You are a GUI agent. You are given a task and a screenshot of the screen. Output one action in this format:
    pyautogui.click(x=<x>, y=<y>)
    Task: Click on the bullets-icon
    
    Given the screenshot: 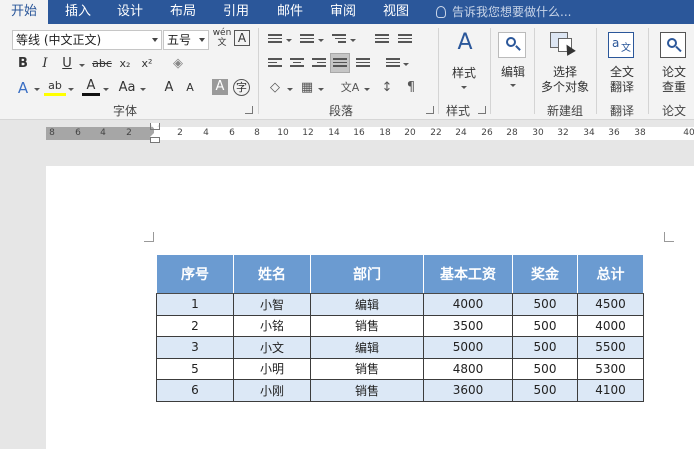 What is the action you would take?
    pyautogui.click(x=275, y=40)
    